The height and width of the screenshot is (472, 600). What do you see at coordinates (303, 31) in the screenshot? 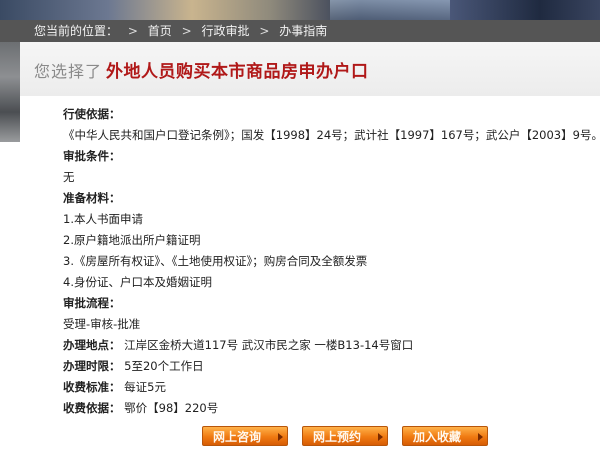
I see `breadcrumb-guide-link: 办事指南` at bounding box center [303, 31].